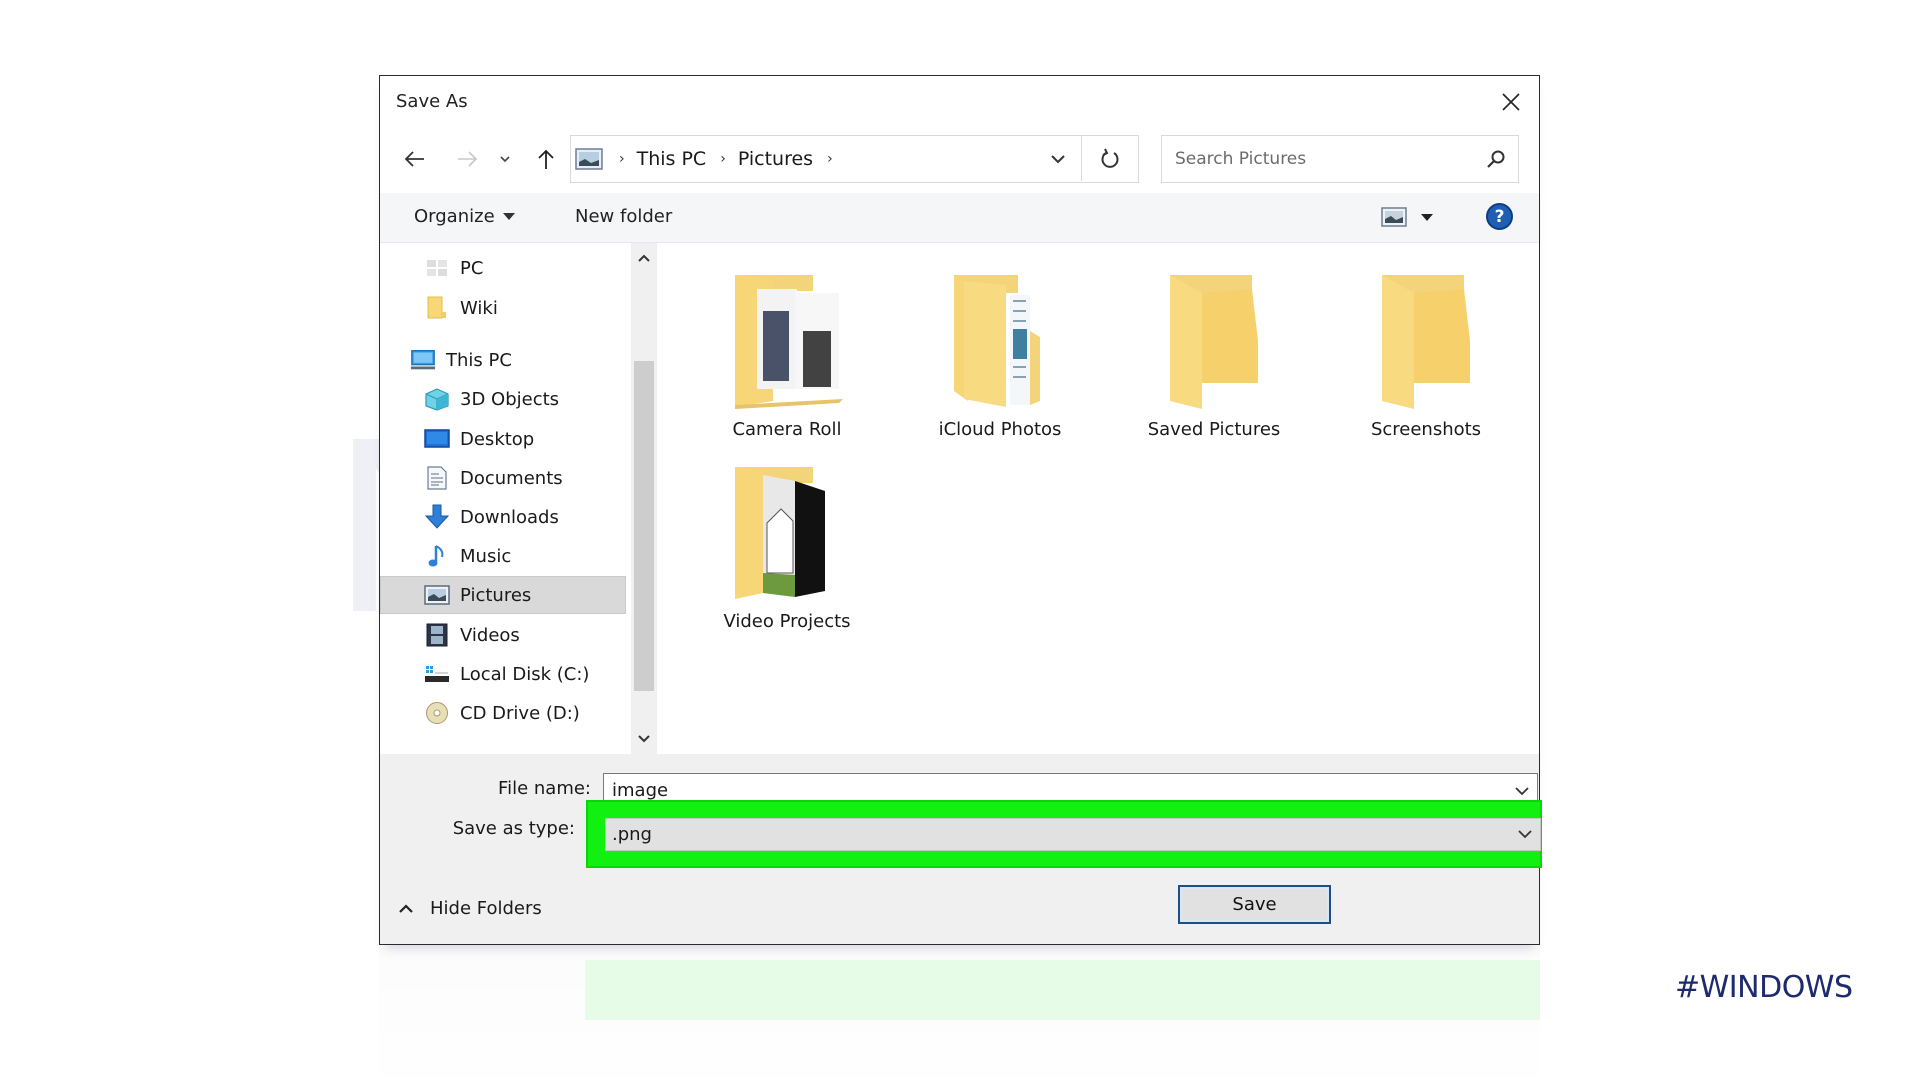 The height and width of the screenshot is (1080, 1920). I want to click on organize-button: Organize, so click(464, 216).